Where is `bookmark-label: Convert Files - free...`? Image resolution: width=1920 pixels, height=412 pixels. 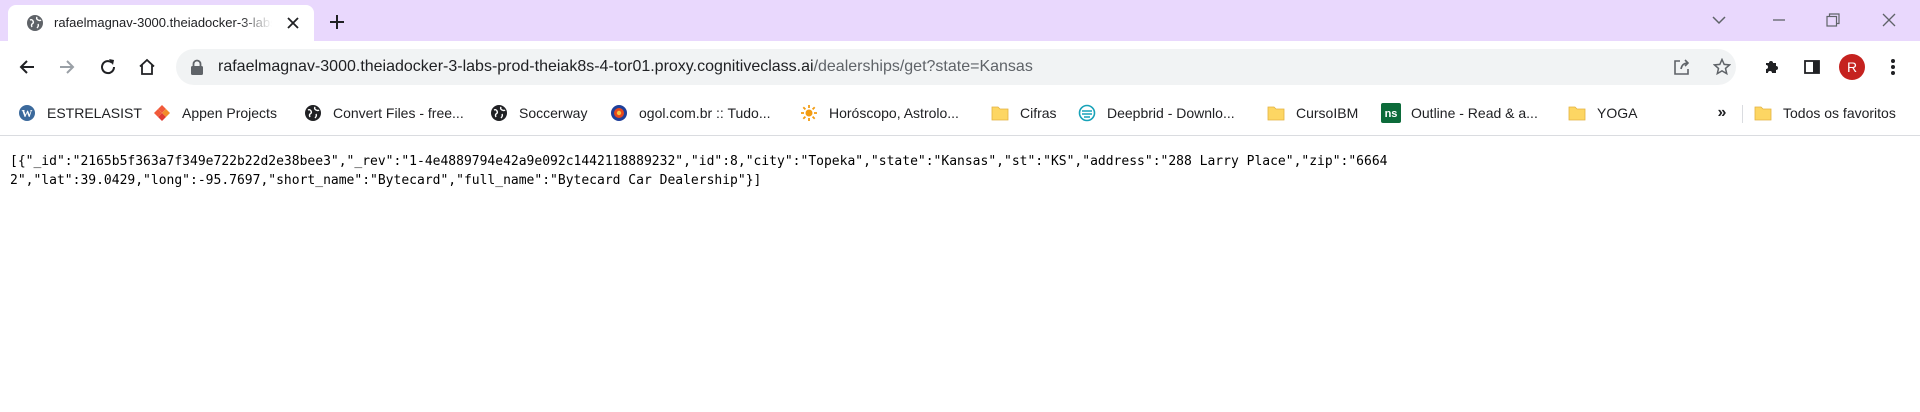 bookmark-label: Convert Files - free... is located at coordinates (398, 113).